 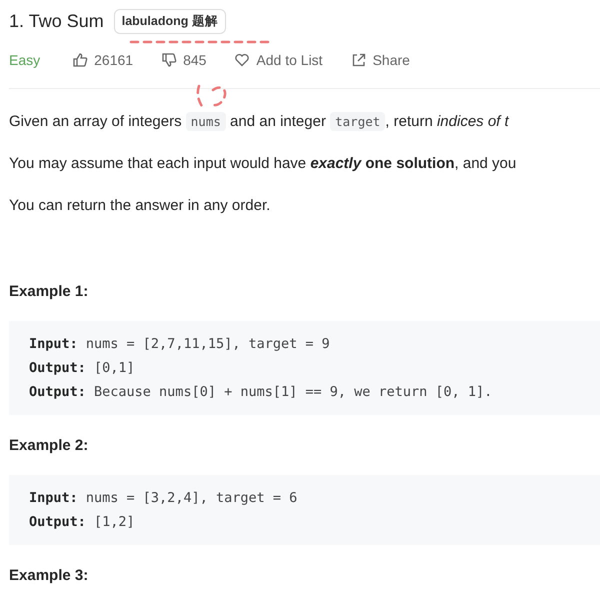 What do you see at coordinates (49, 576) in the screenshot?
I see `example-heading: Example 3:` at bounding box center [49, 576].